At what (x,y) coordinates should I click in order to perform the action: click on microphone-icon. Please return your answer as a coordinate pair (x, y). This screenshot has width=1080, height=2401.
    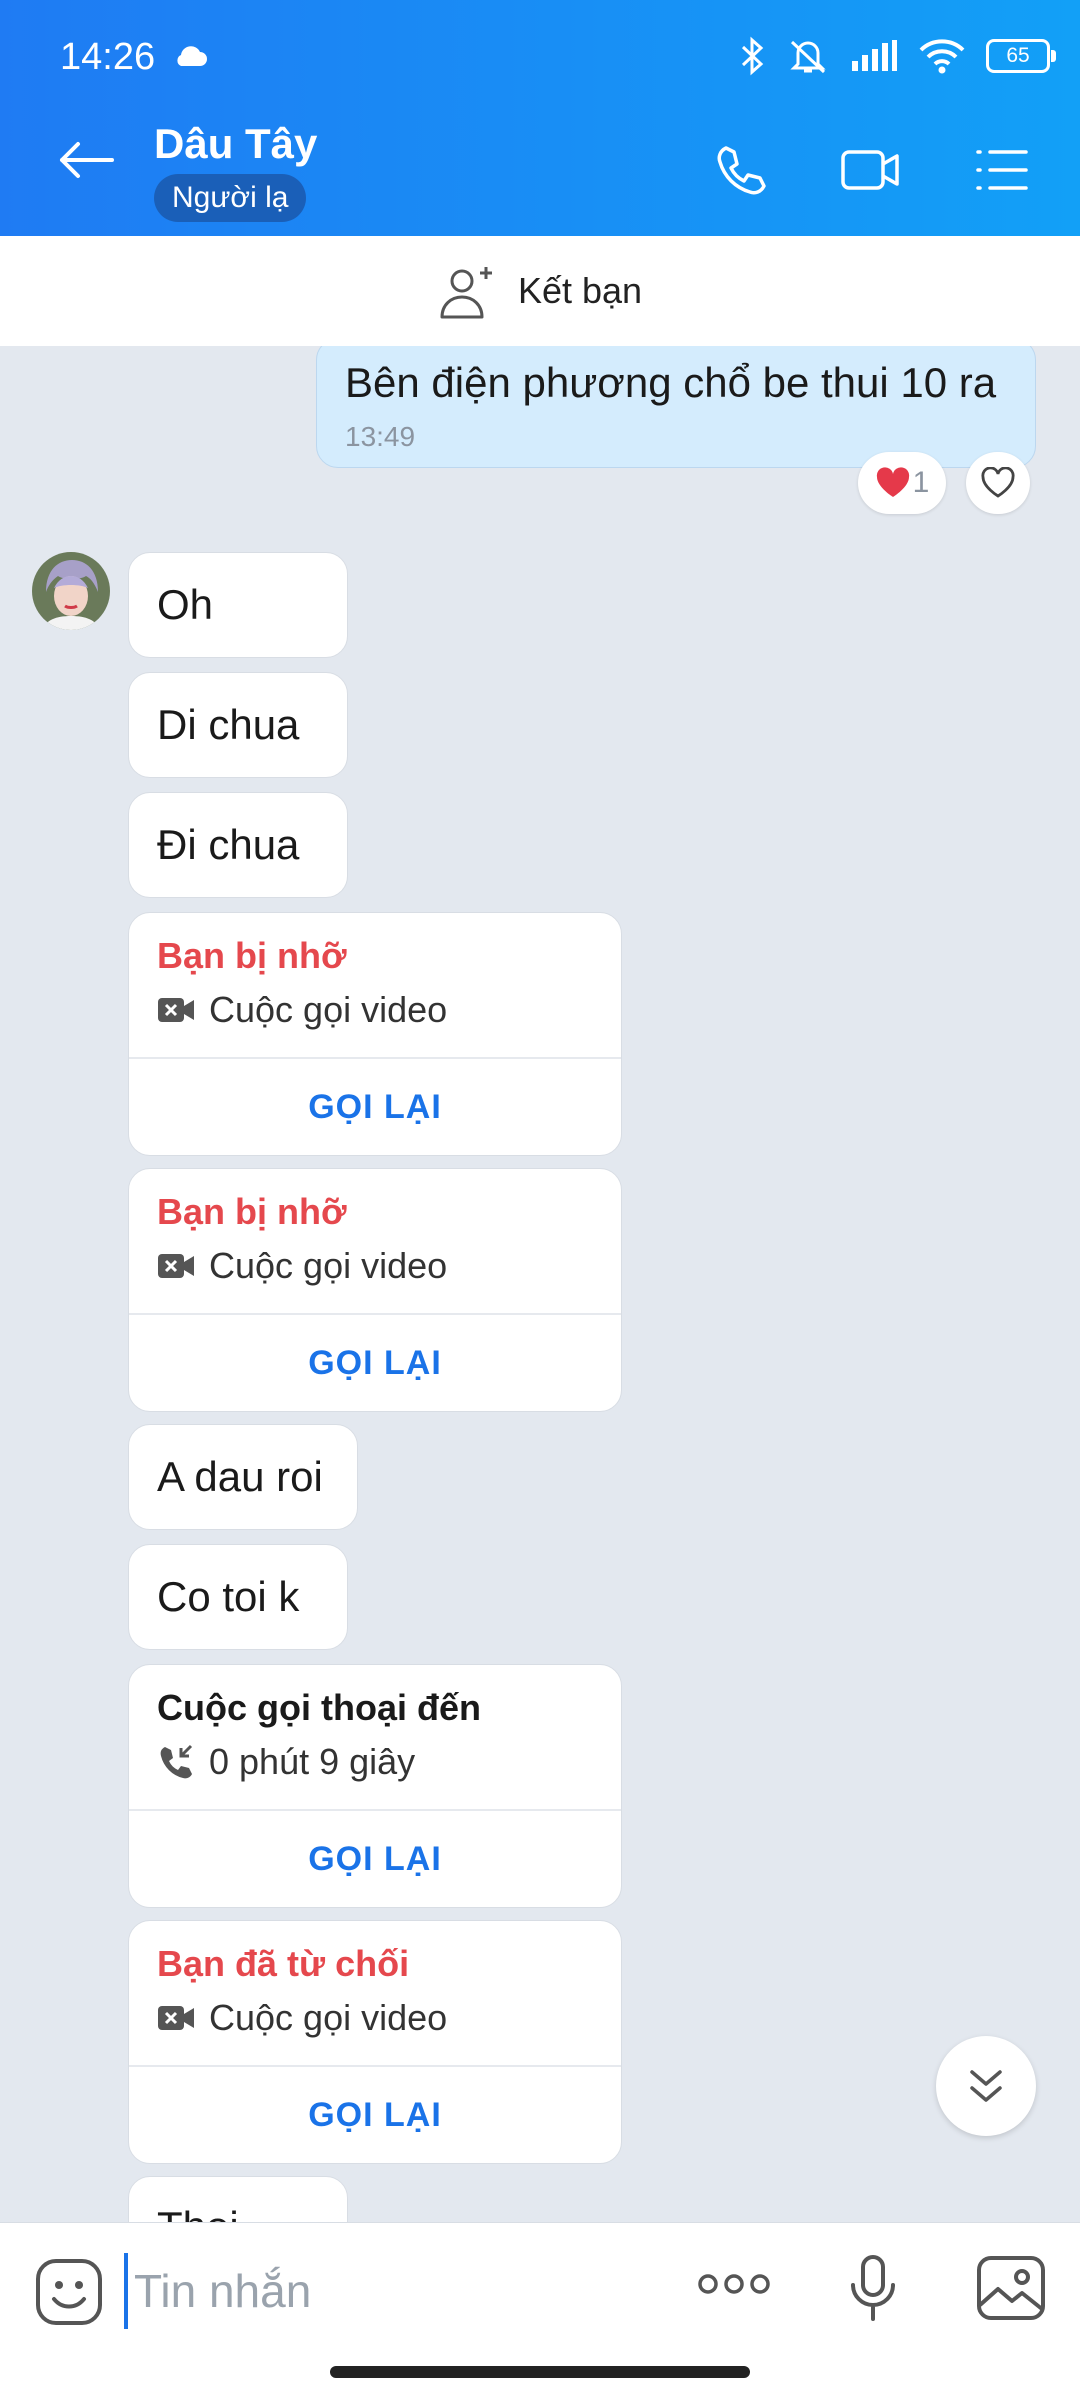
    Looking at the image, I should click on (873, 2288).